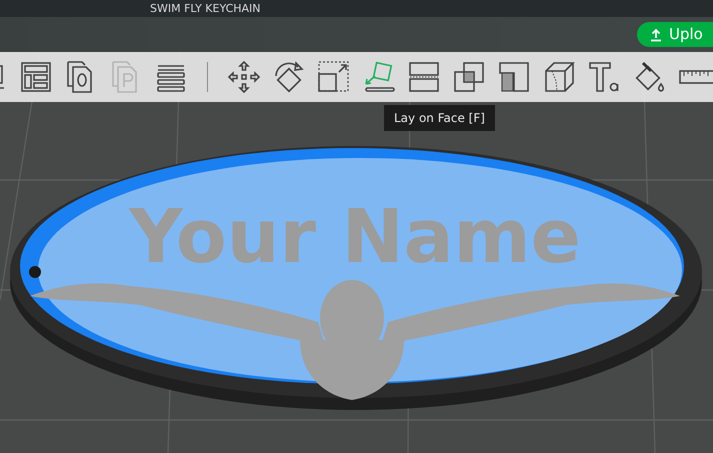 The height and width of the screenshot is (453, 713). What do you see at coordinates (205, 8) in the screenshot?
I see `window-title: SWIM FLY KEYCHAIN` at bounding box center [205, 8].